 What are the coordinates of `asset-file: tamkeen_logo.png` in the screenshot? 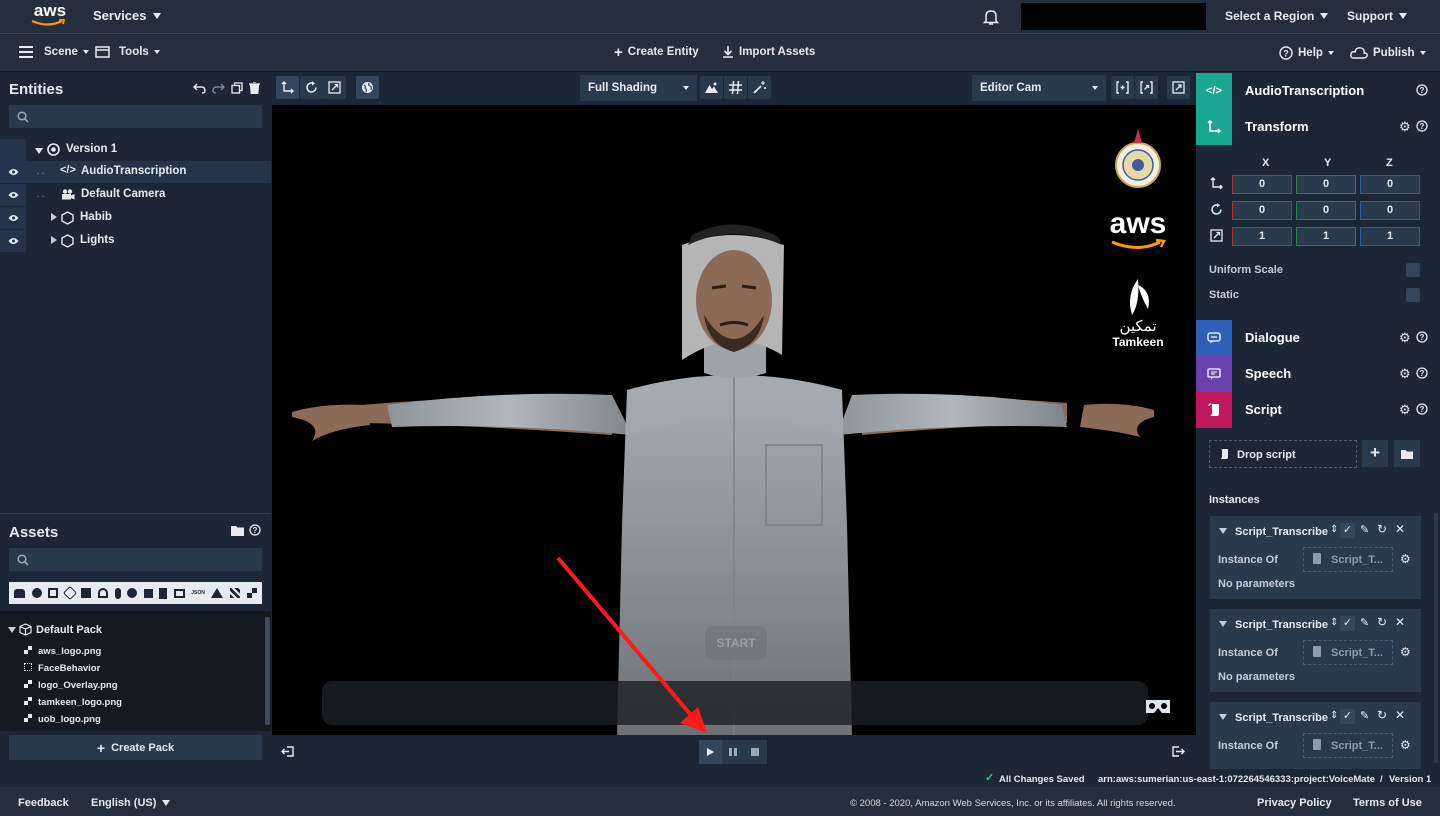 It's located at (73, 702).